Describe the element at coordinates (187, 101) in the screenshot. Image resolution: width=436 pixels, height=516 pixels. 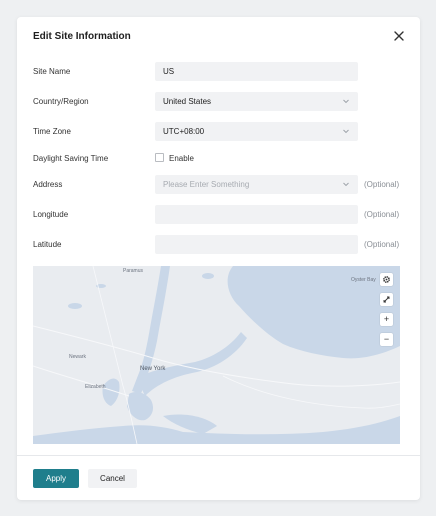
I see `country-region-value: United States` at that location.